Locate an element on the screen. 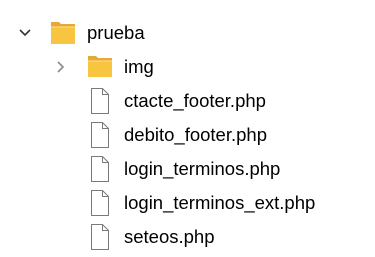 The image size is (375, 257). tree-item-label: seteos.php is located at coordinates (169, 236).